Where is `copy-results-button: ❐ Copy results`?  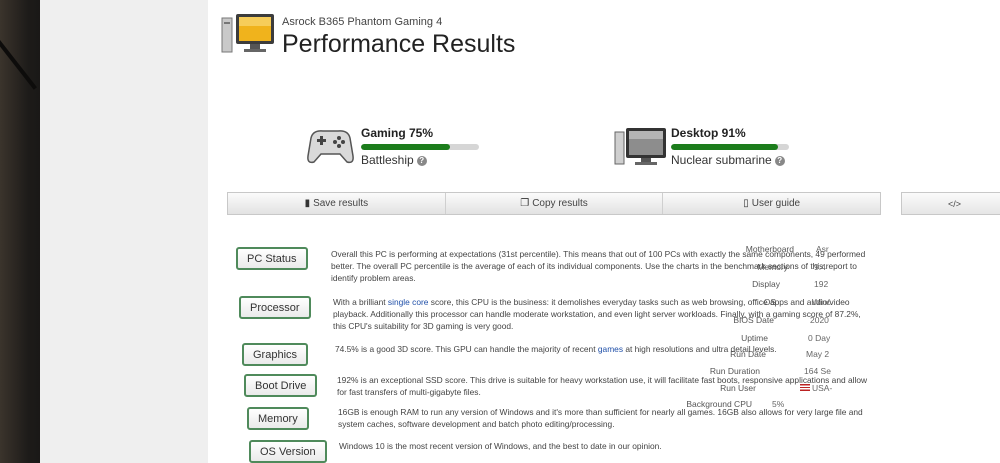
copy-results-button: ❐ Copy results is located at coordinates (555, 203).